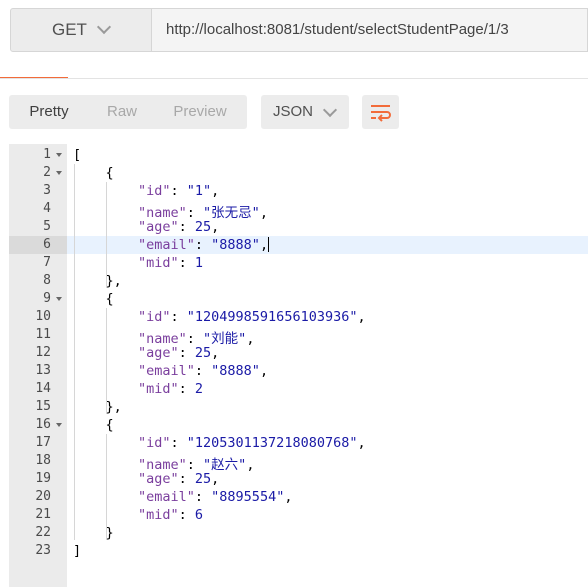 This screenshot has height=587, width=588. What do you see at coordinates (327, 336) in the screenshot?
I see `code-cell: "name": "刘能",` at bounding box center [327, 336].